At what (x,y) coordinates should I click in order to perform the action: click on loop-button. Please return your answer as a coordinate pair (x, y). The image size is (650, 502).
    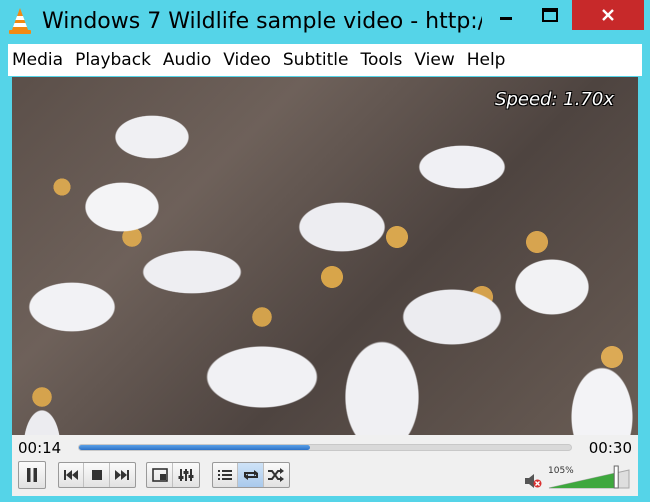
    Looking at the image, I should click on (251, 475).